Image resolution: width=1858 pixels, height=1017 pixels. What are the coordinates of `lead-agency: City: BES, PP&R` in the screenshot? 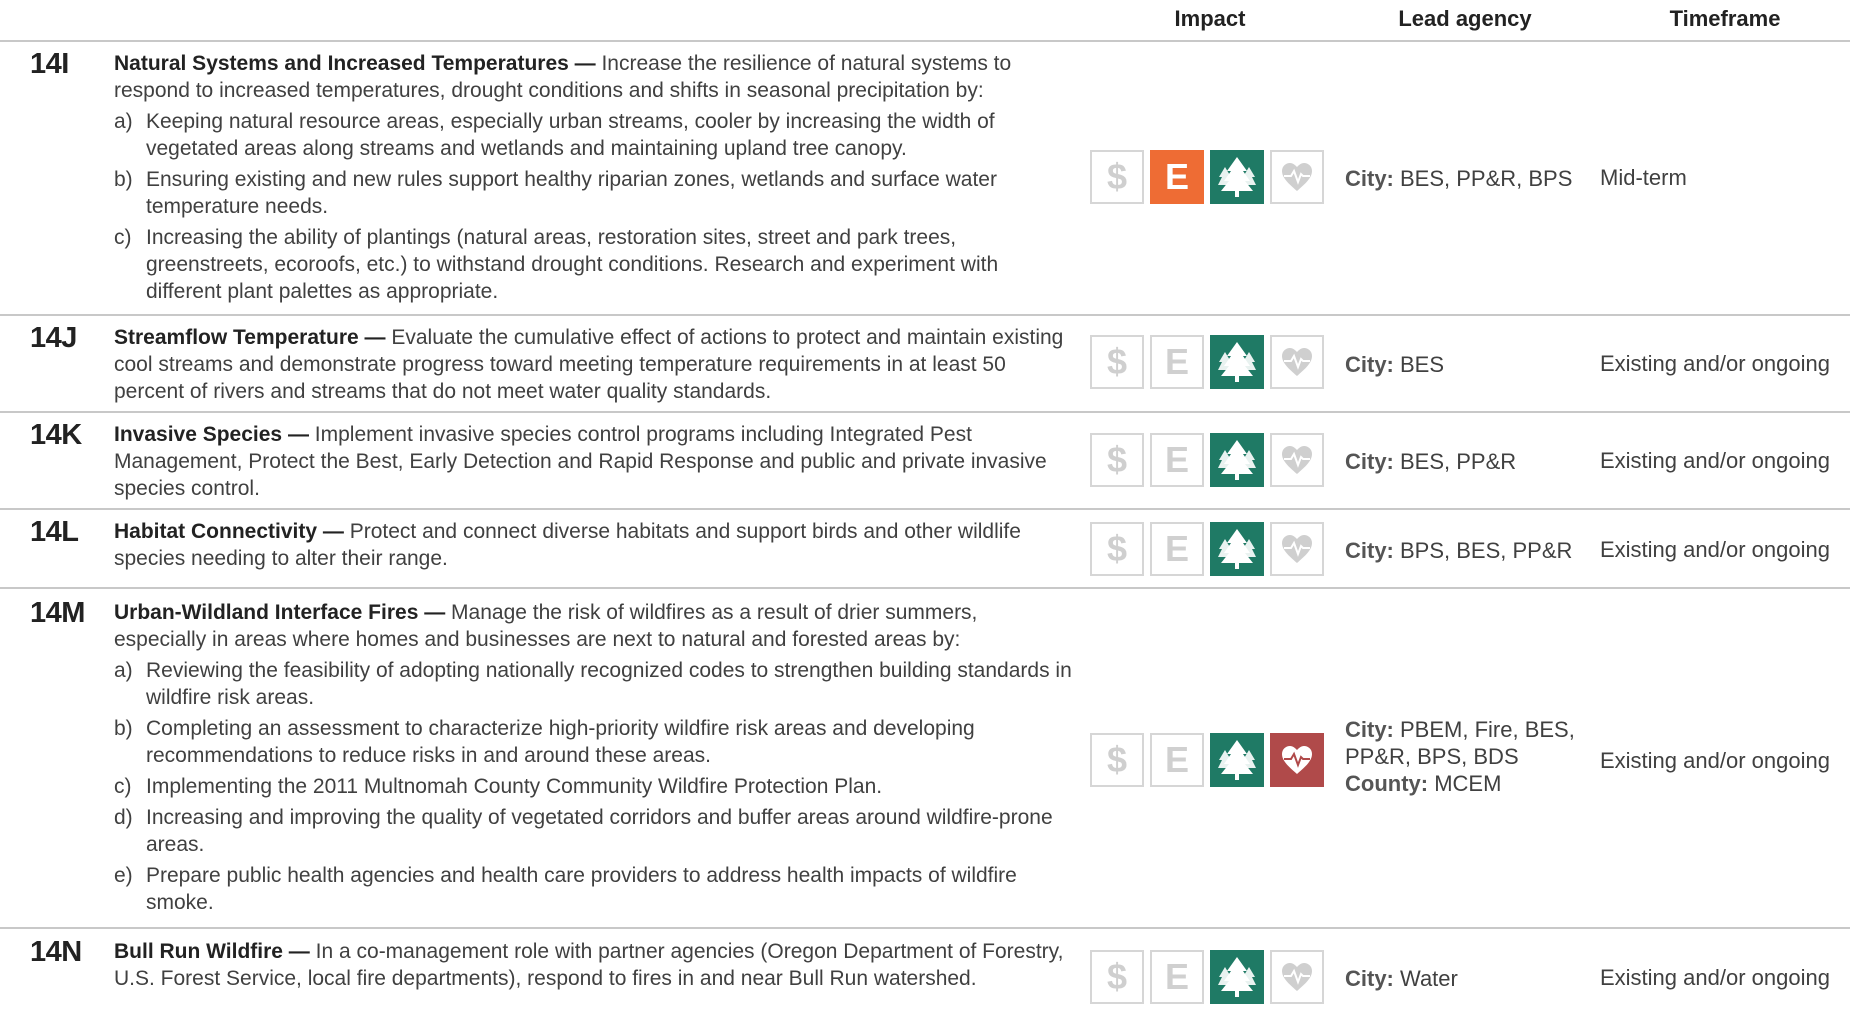 It's located at (1460, 461).